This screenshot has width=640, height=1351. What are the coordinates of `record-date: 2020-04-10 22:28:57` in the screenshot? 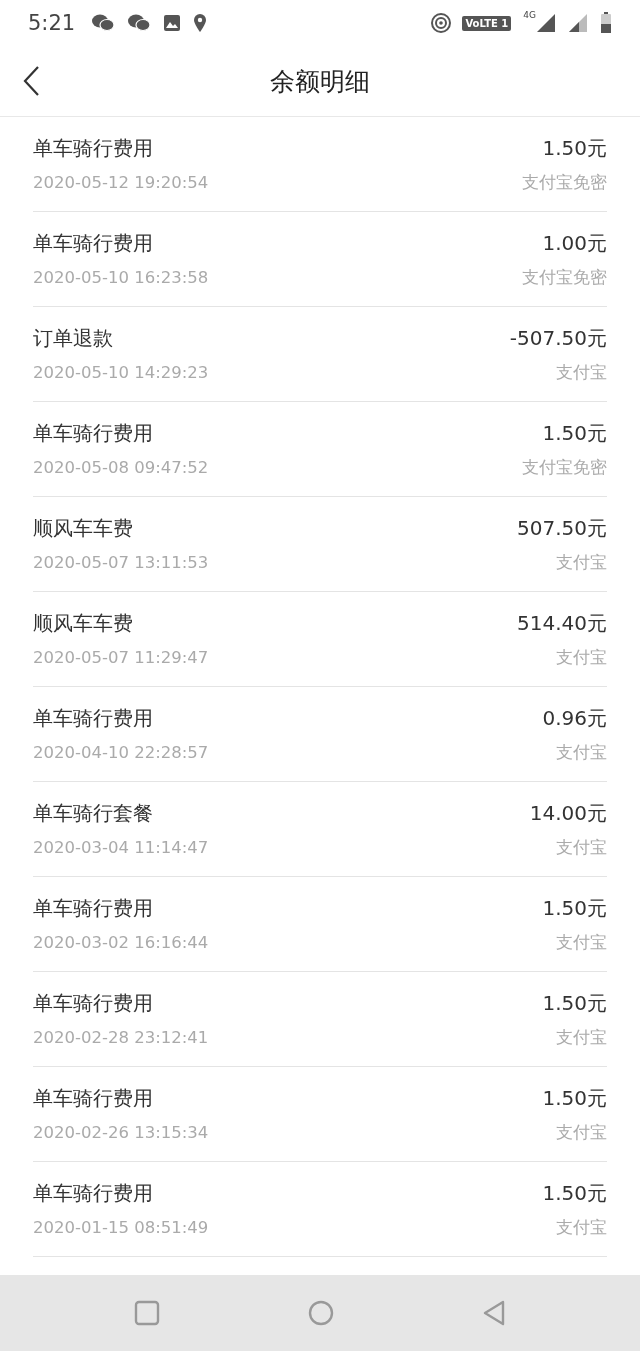 It's located at (121, 752).